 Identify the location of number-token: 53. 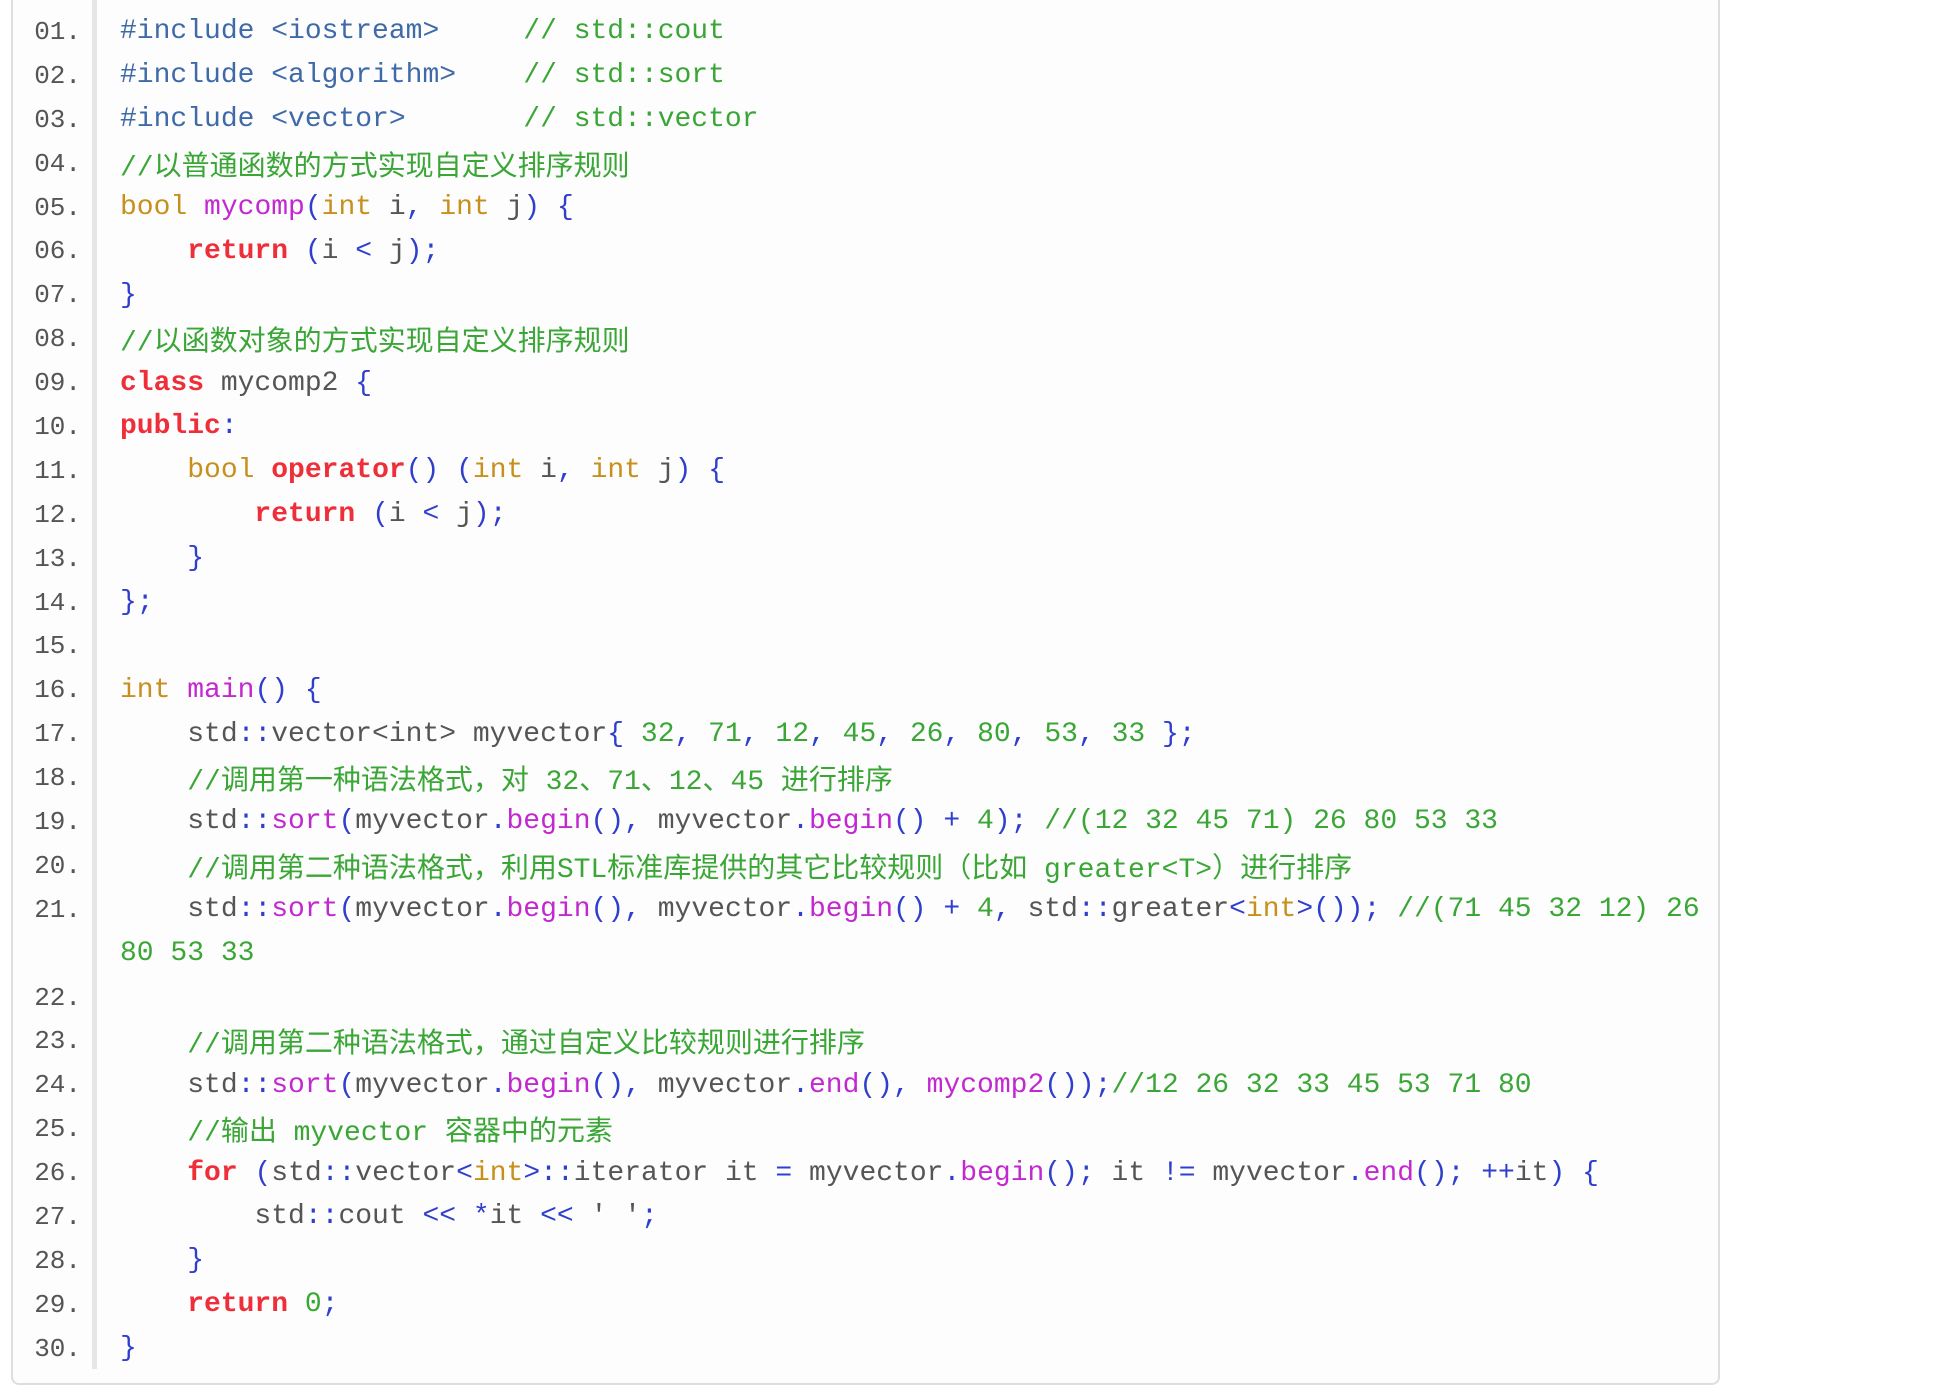
(1061, 734).